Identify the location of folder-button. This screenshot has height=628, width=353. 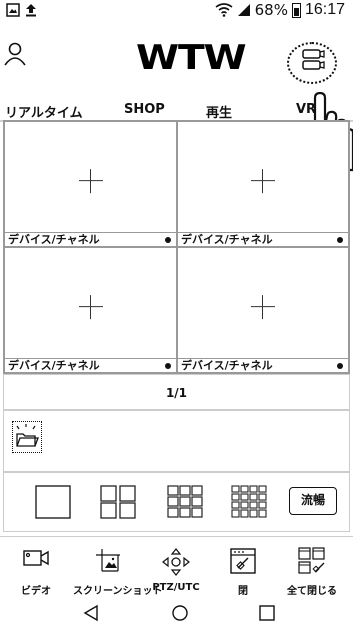
(27, 437).